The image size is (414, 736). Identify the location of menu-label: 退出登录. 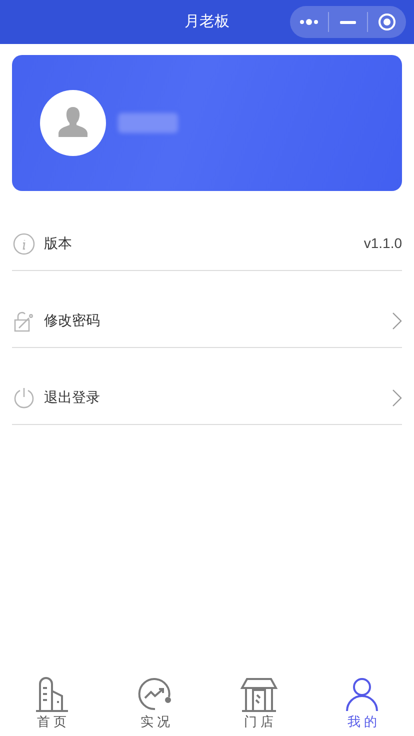
(72, 397).